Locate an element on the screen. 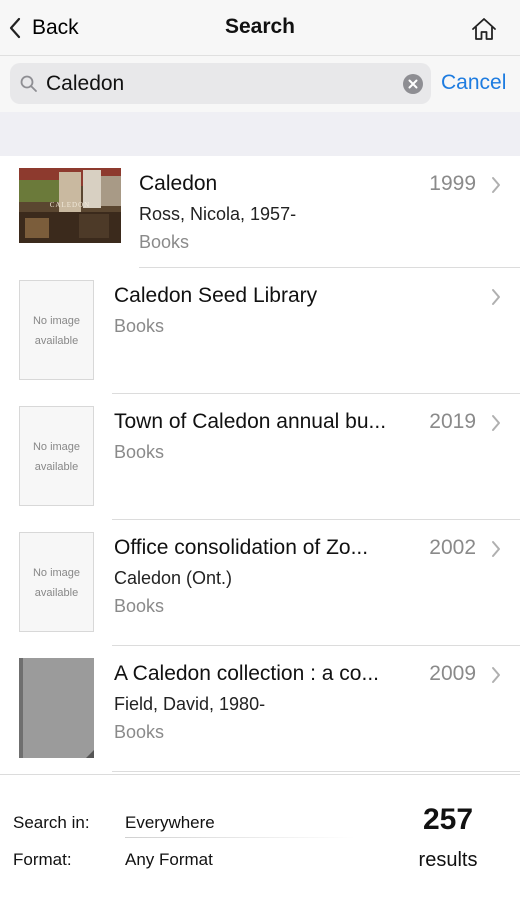  section-spacer is located at coordinates (260, 134).